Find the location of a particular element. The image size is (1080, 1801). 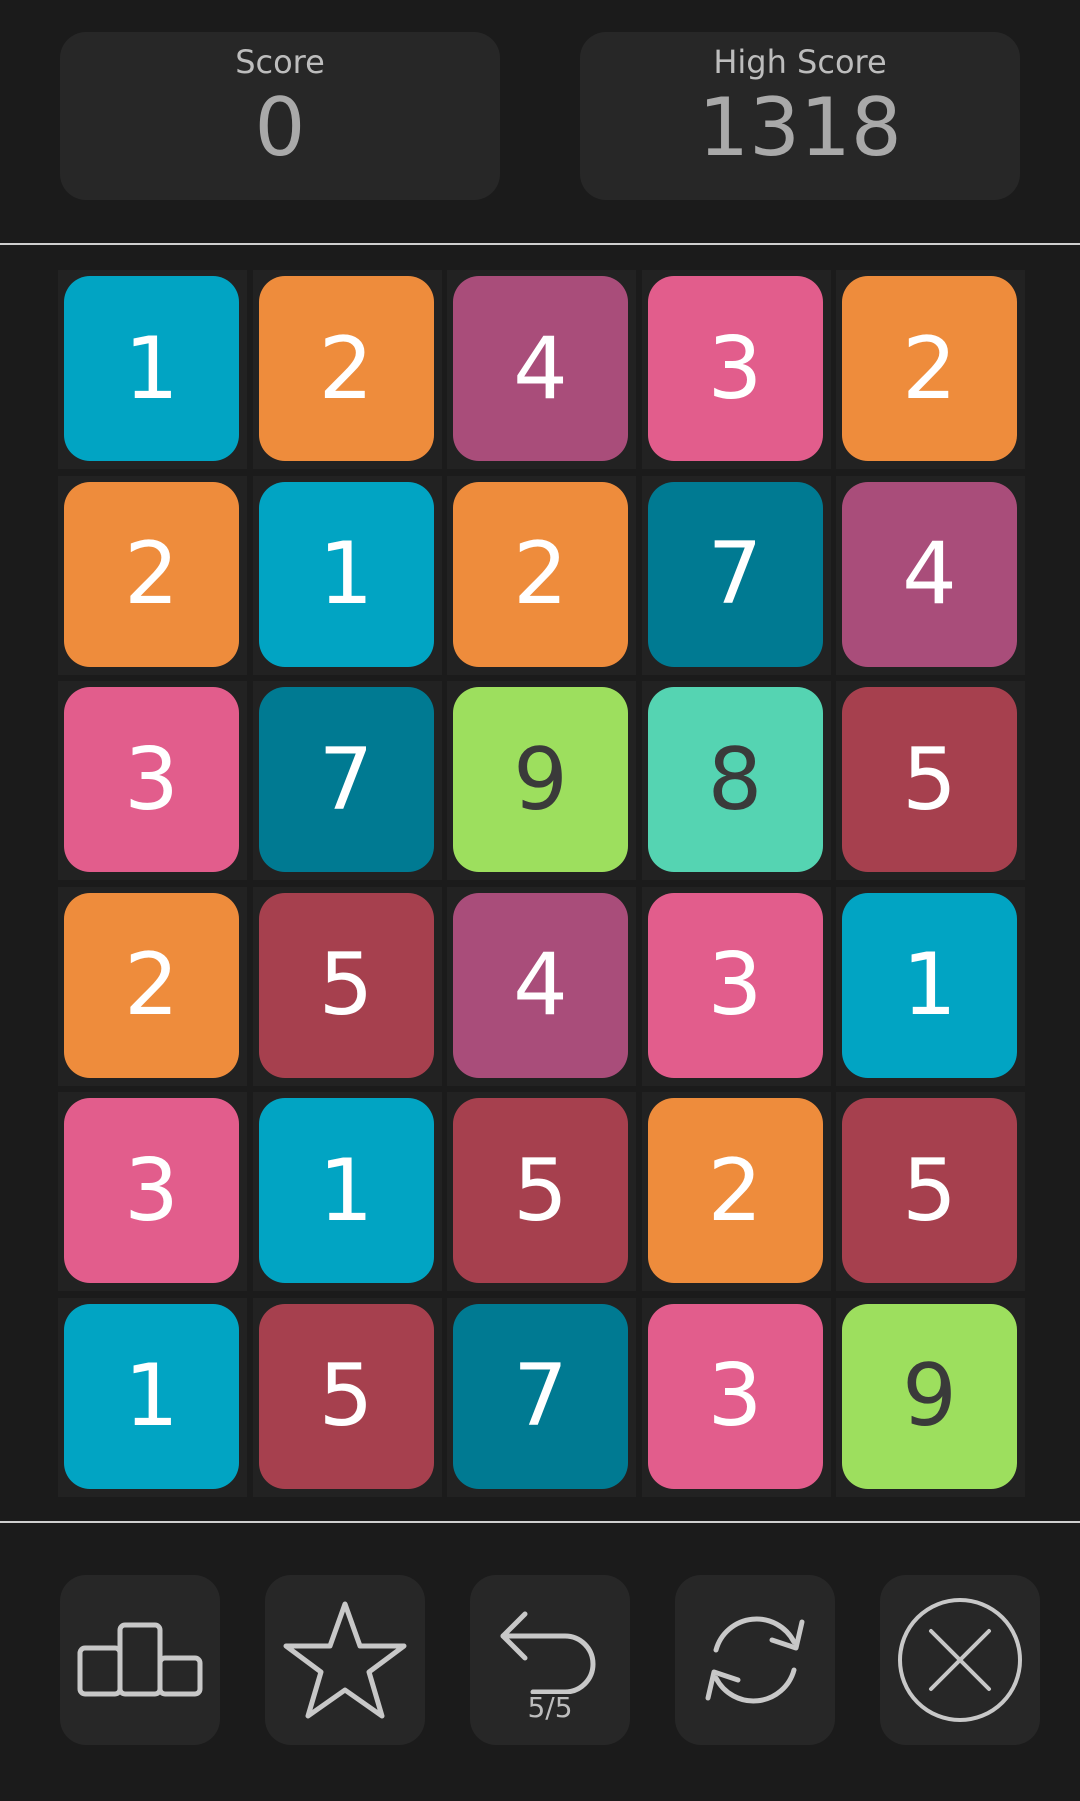

score-label: Score is located at coordinates (280, 62).